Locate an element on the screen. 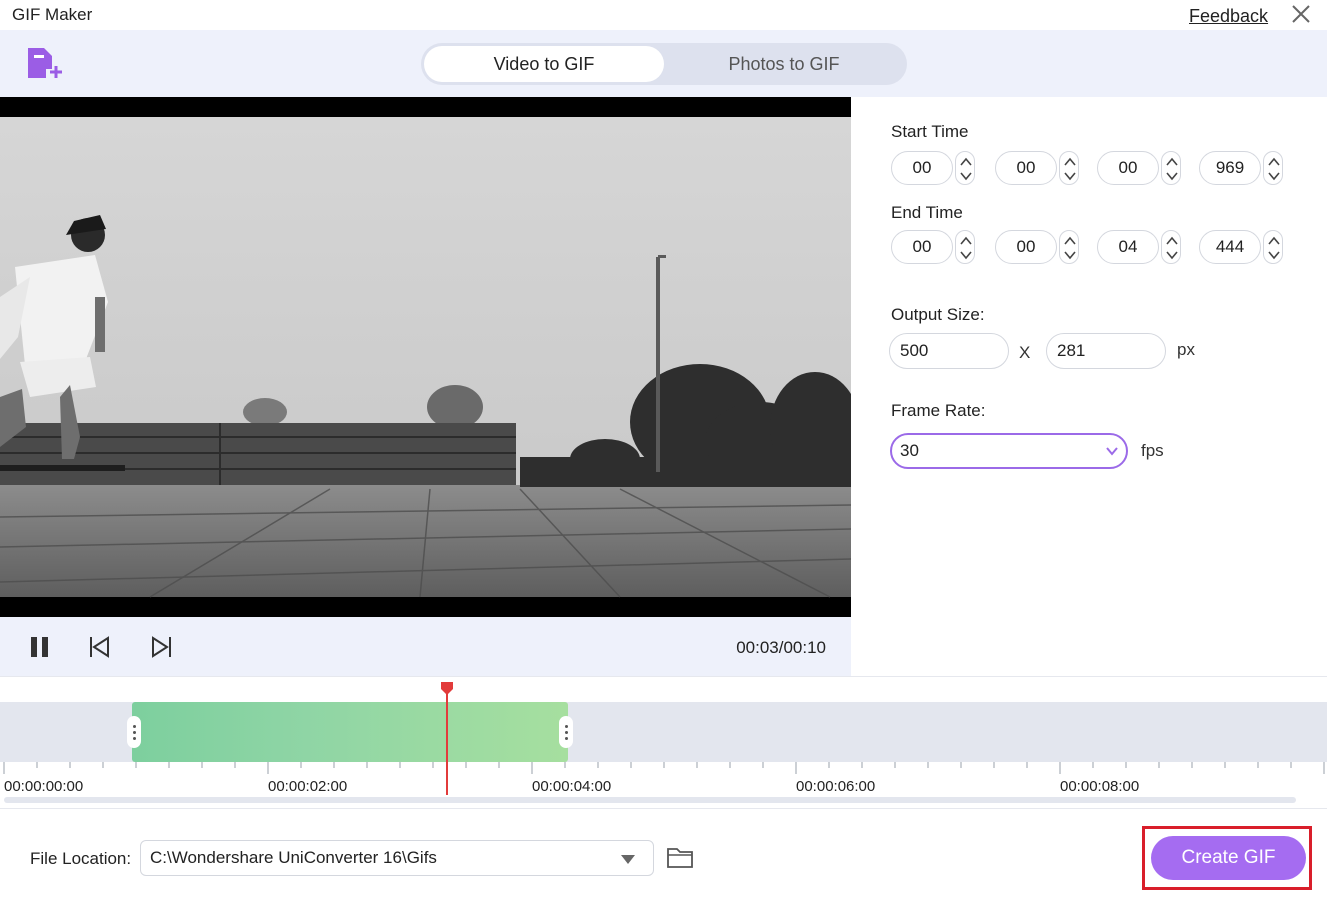 The width and height of the screenshot is (1327, 901). end-seconds-stepper is located at coordinates (1171, 247).